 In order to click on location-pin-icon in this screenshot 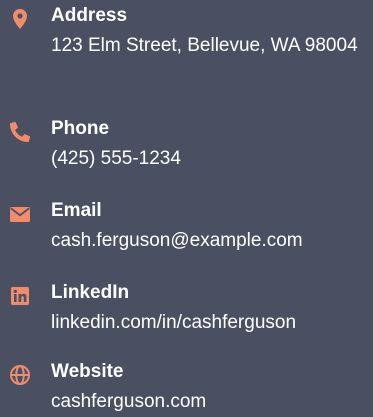, I will do `click(20, 19)`.